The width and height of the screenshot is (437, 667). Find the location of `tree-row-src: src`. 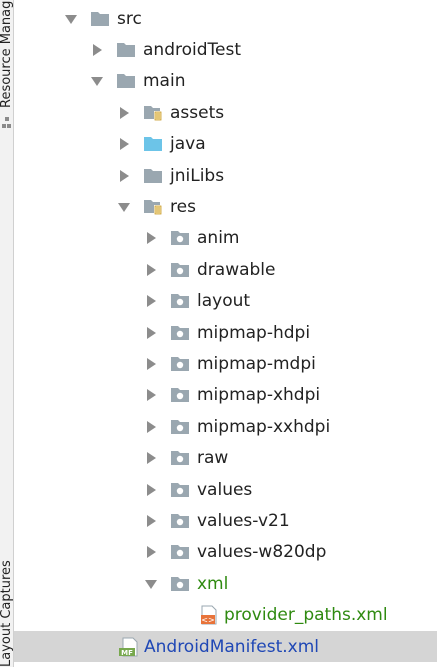

tree-row-src: src is located at coordinates (225, 18).